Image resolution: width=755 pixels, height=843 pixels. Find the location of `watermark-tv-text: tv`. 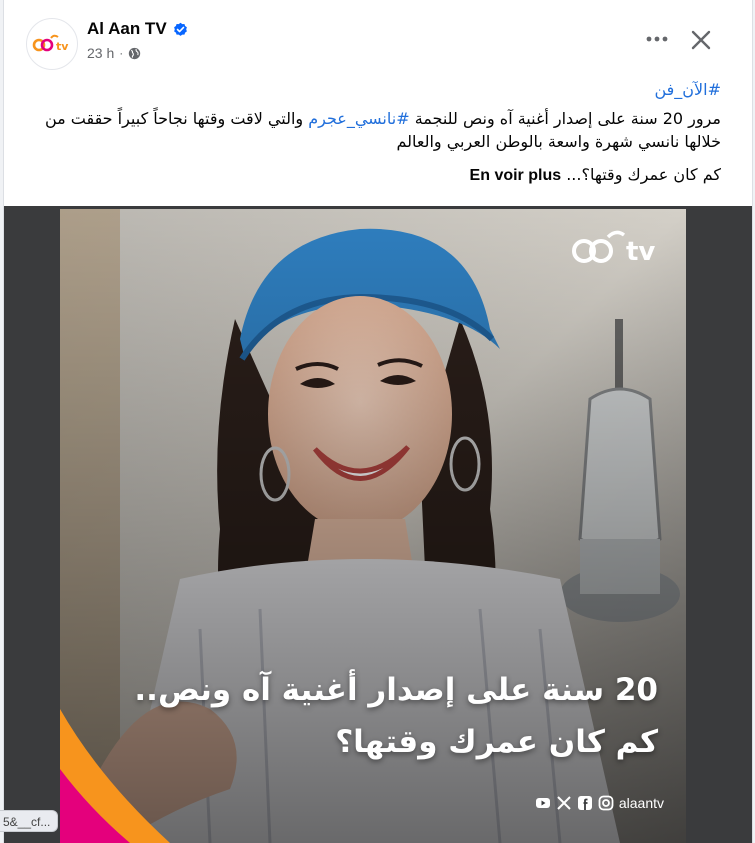

watermark-tv-text: tv is located at coordinates (640, 252).